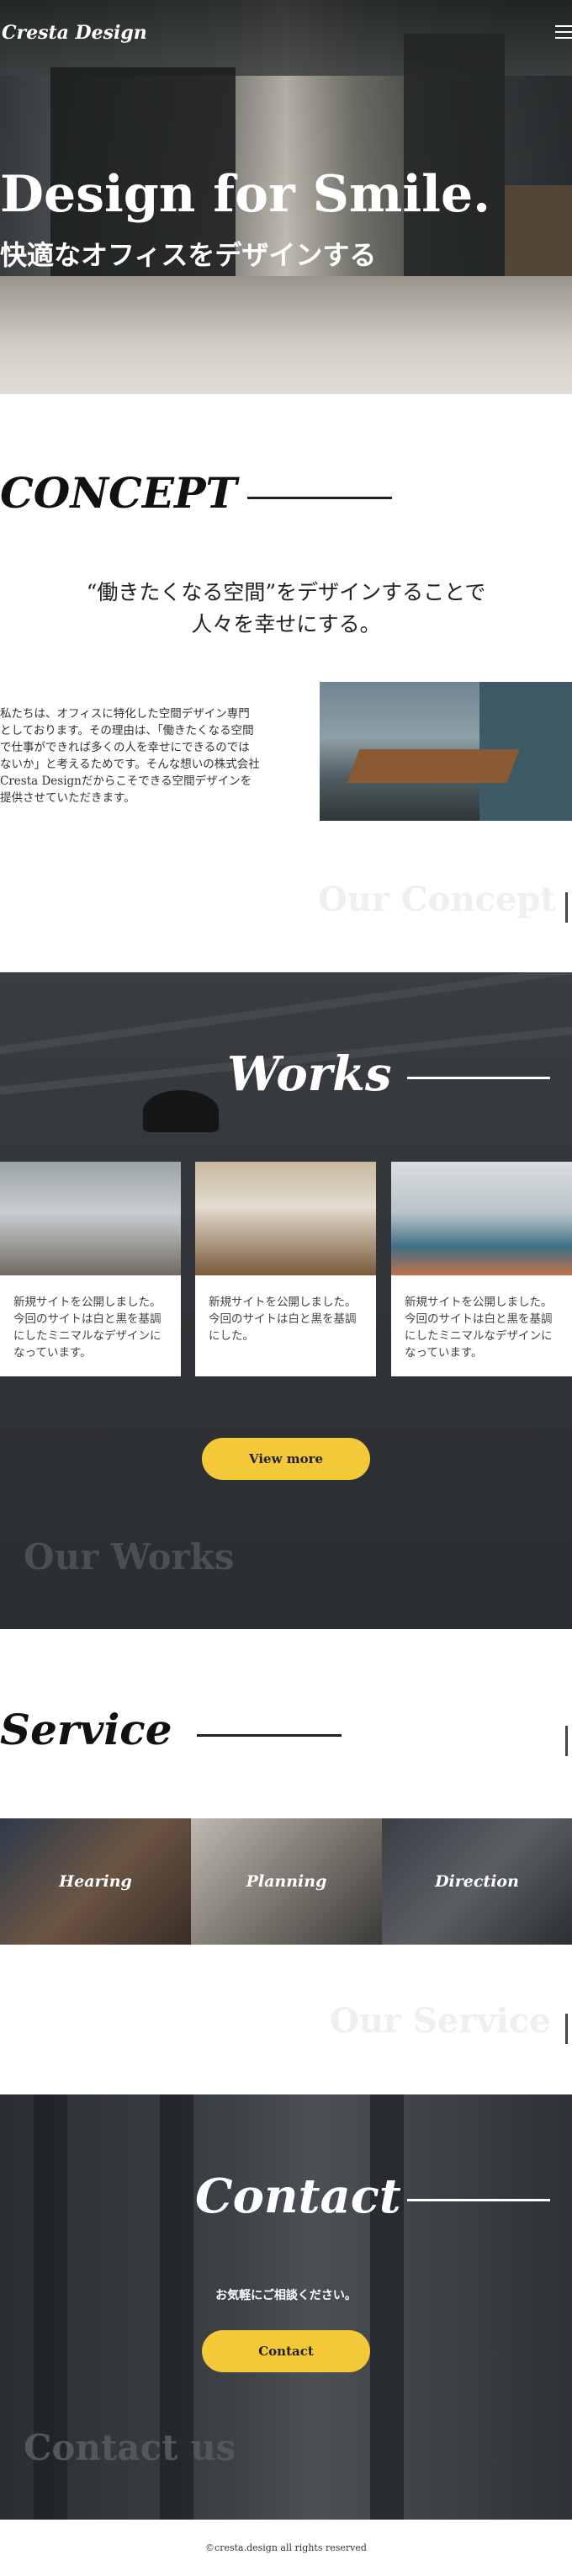  I want to click on work-card: 新規サイトを公開しました。今回のサイトは白と黒を基調にした。, so click(285, 1269).